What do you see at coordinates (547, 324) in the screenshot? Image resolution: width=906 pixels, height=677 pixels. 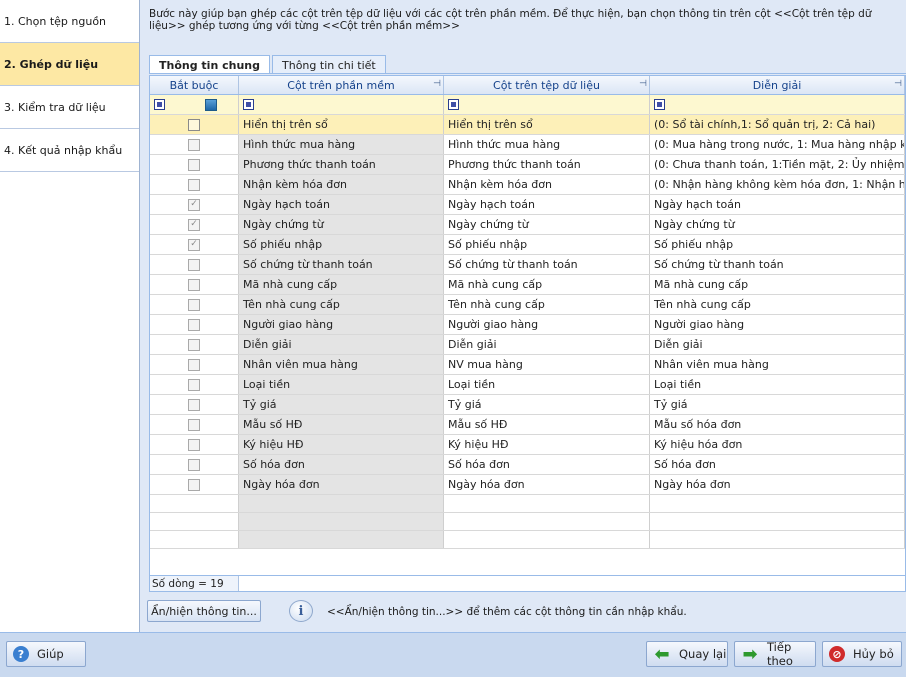 I see `file-column-cell: Người giao hàng` at bounding box center [547, 324].